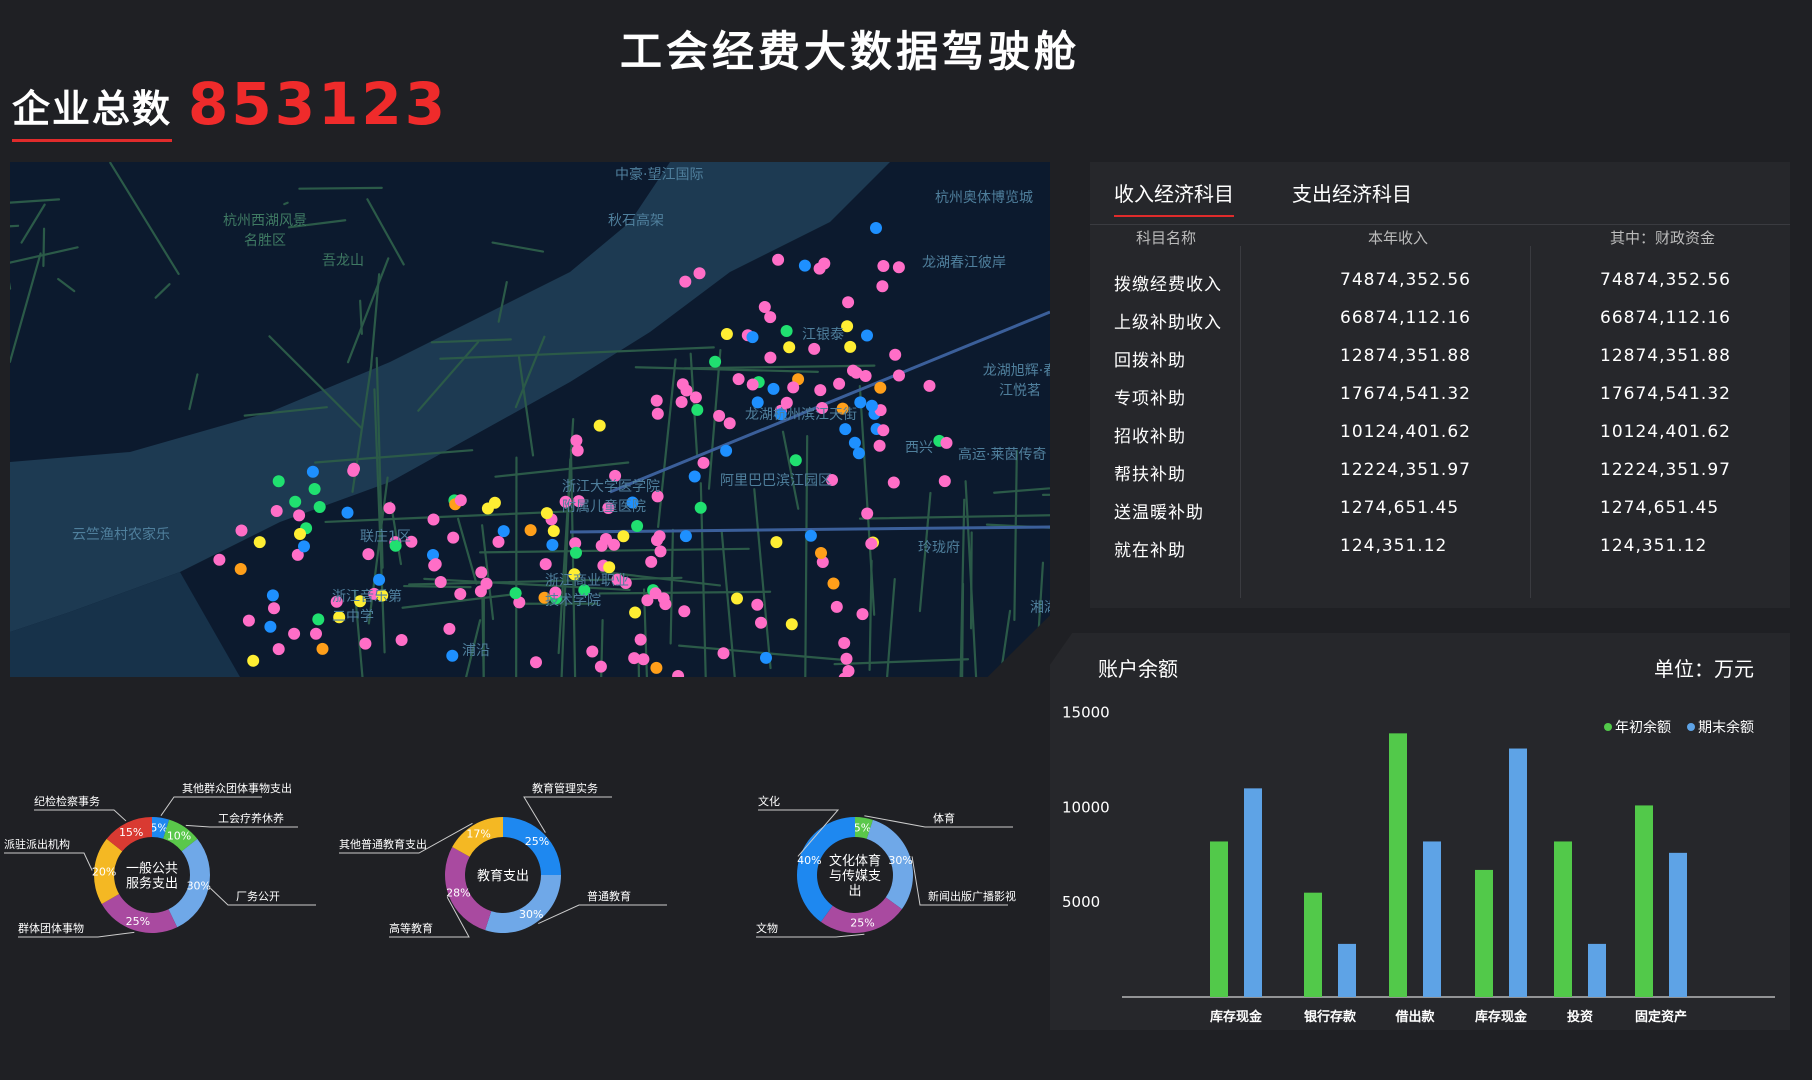  What do you see at coordinates (1440, 509) in the screenshot?
I see `table-row: 送温暖补助 1274,651.45 1274,651.45` at bounding box center [1440, 509].